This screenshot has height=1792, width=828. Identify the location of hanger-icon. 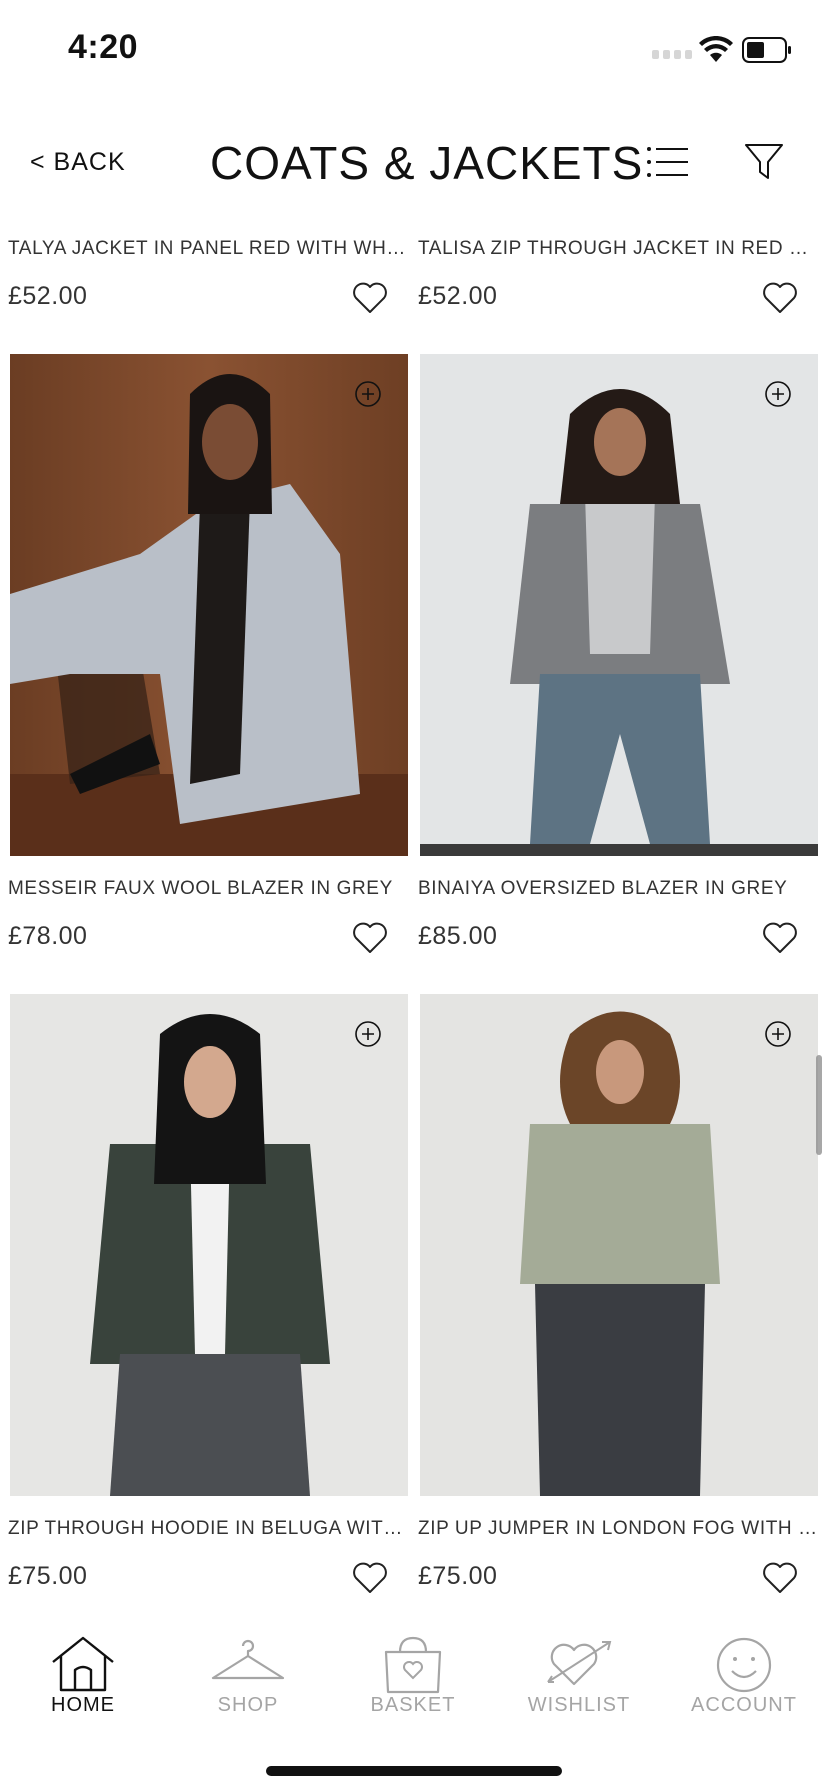
(248, 1659).